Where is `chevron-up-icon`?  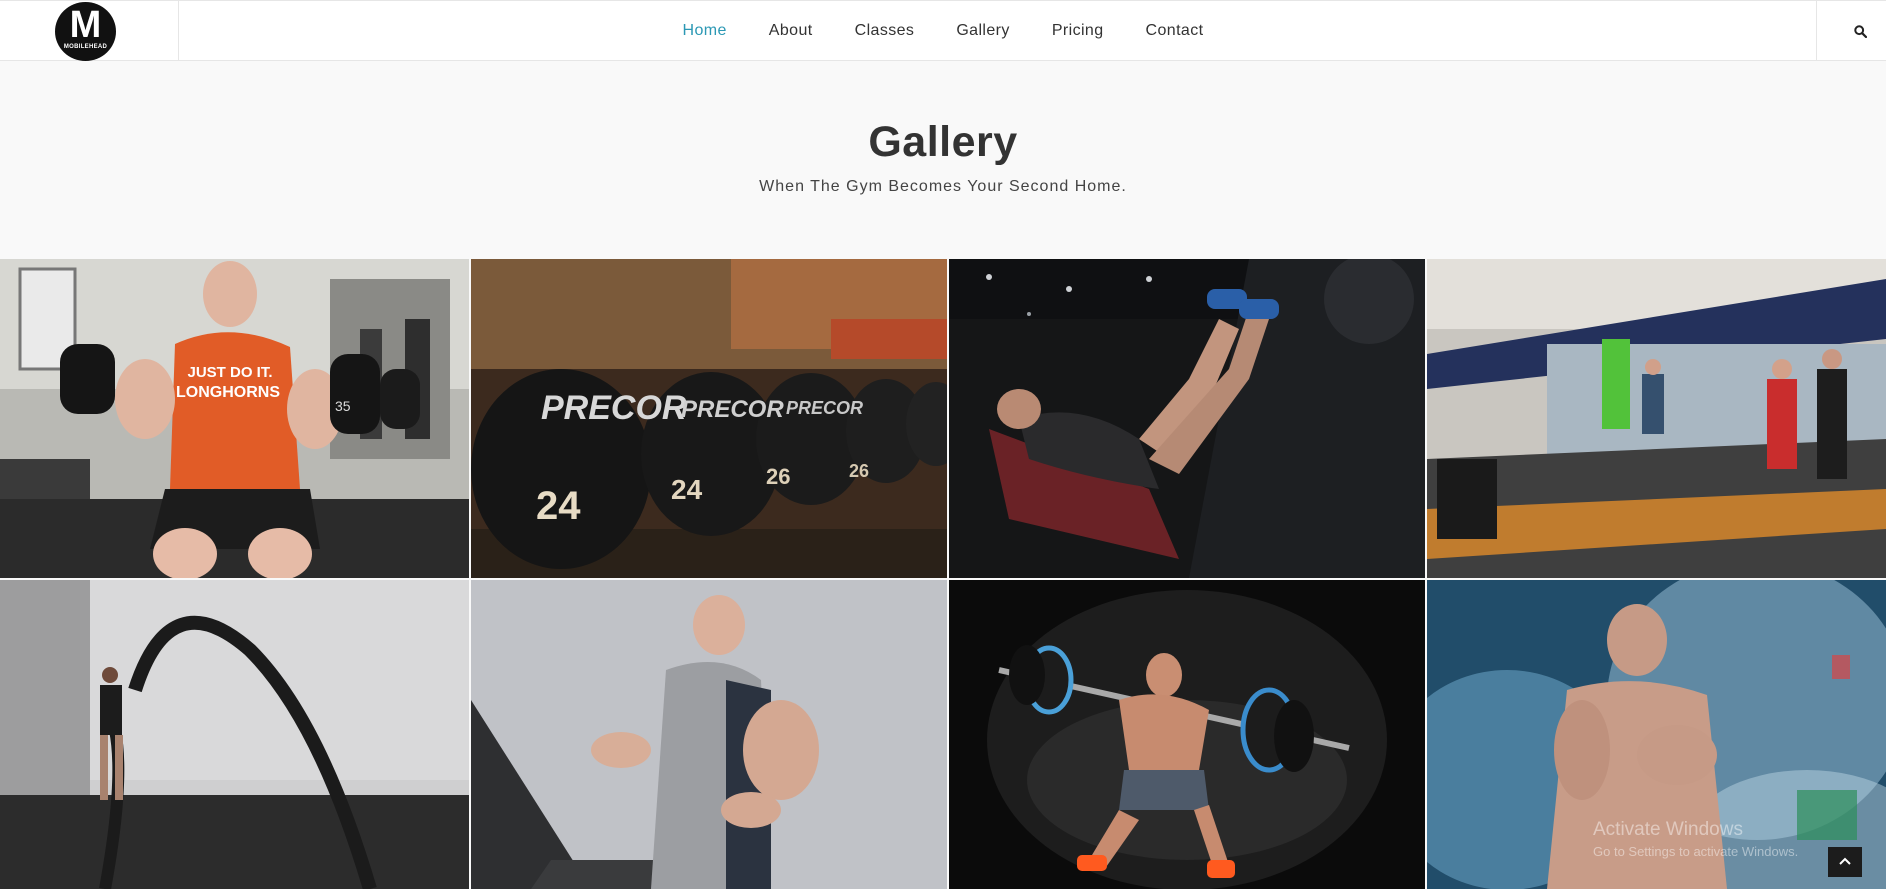 chevron-up-icon is located at coordinates (1845, 861).